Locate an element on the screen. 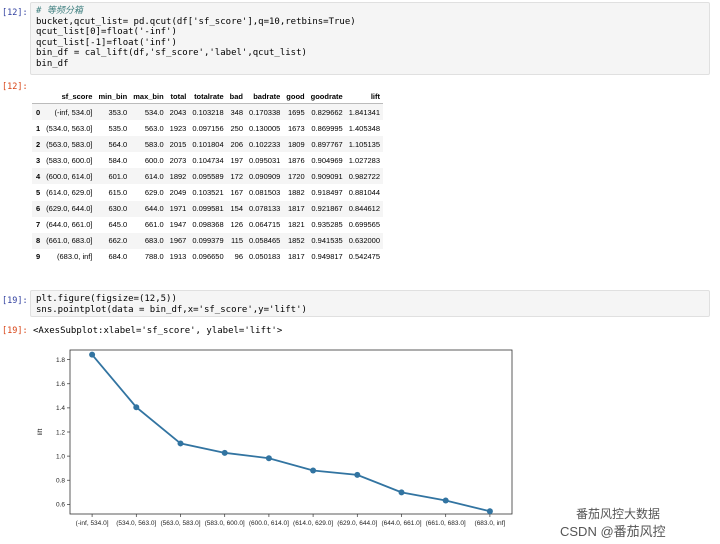  table-cell: 1923 is located at coordinates (178, 128).